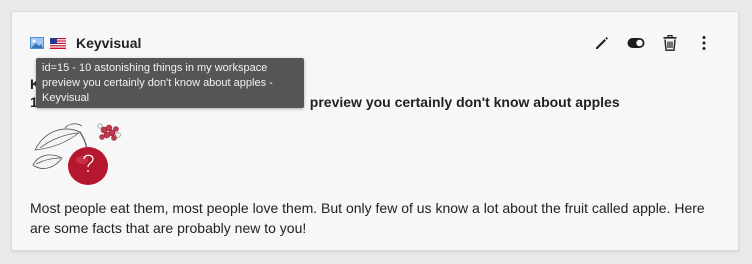  I want to click on delete-button, so click(670, 43).